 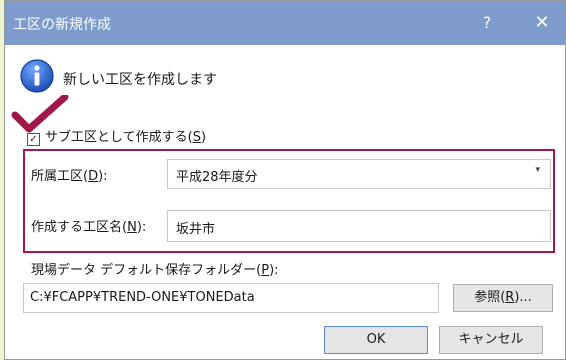 What do you see at coordinates (69, 176) in the screenshot?
I see `parent-section-label: 所属工区(D):` at bounding box center [69, 176].